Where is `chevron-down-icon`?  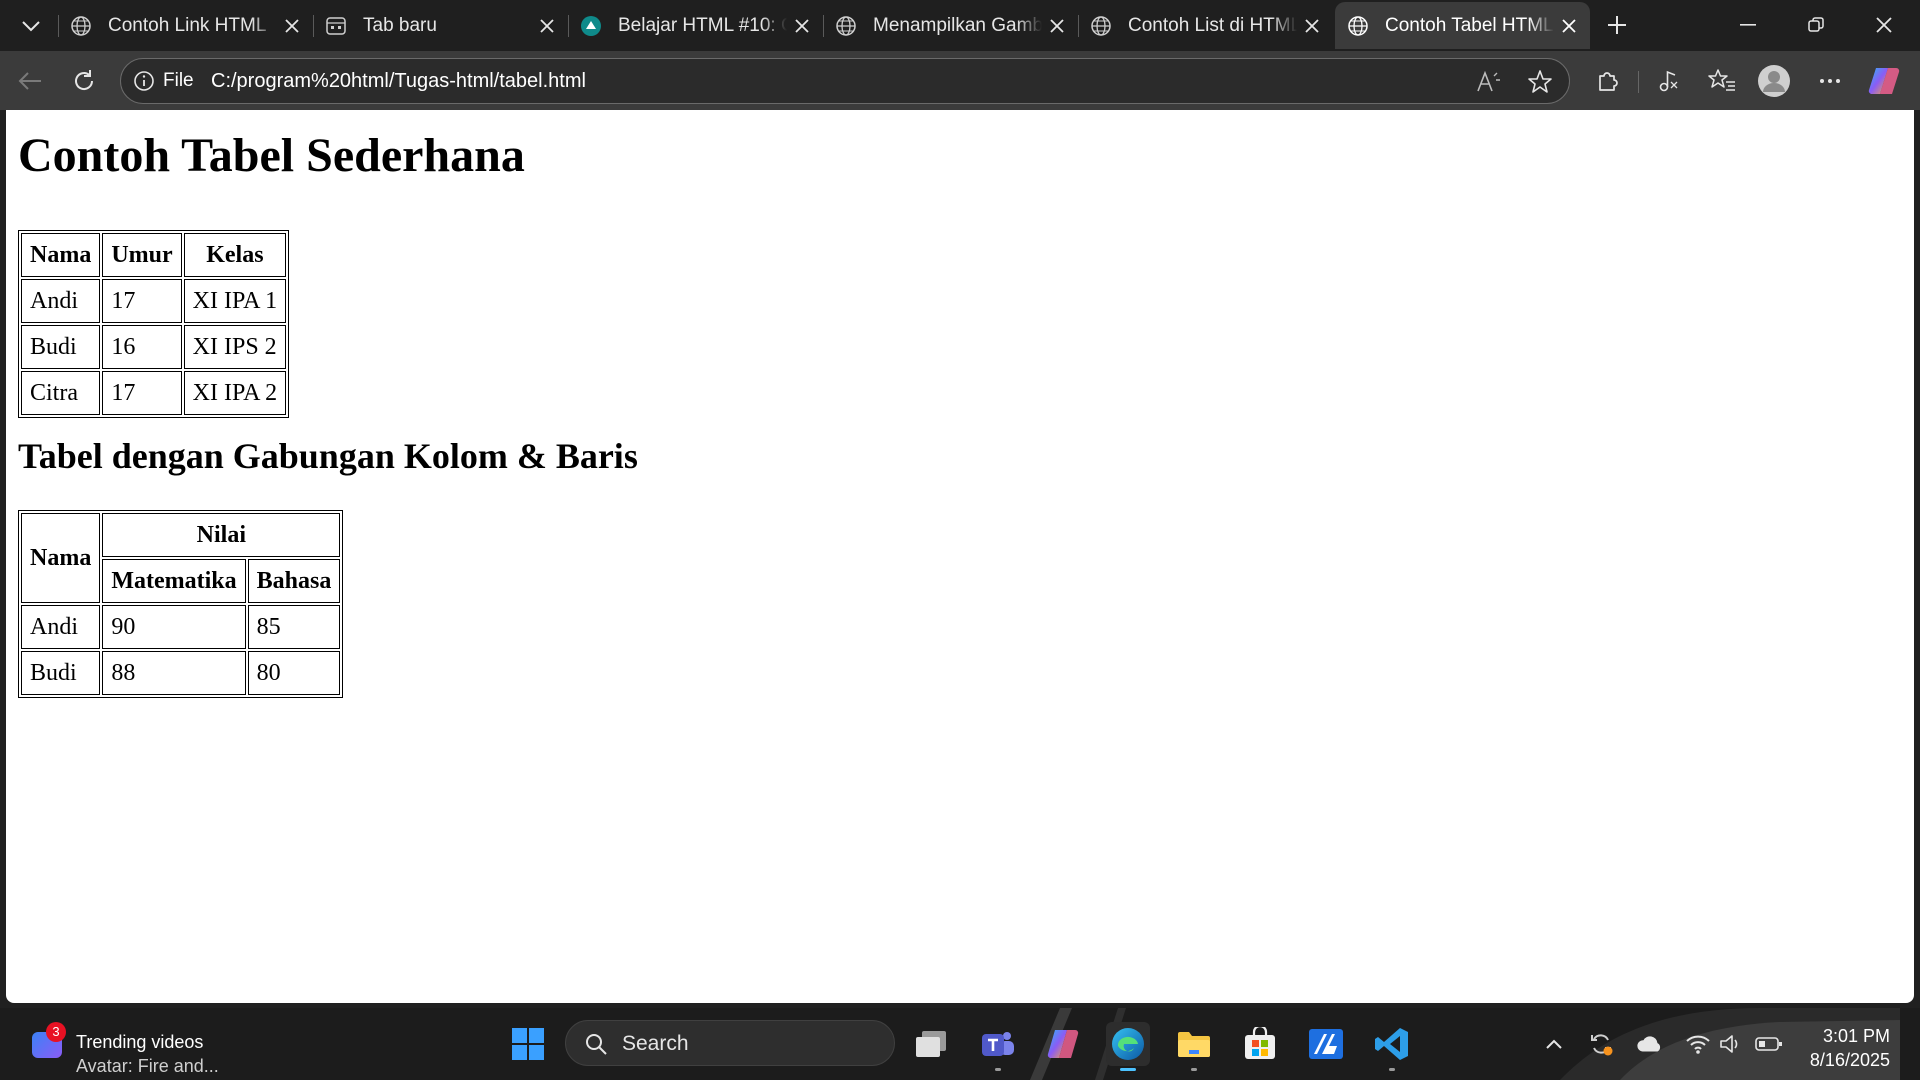
chevron-down-icon is located at coordinates (31, 26).